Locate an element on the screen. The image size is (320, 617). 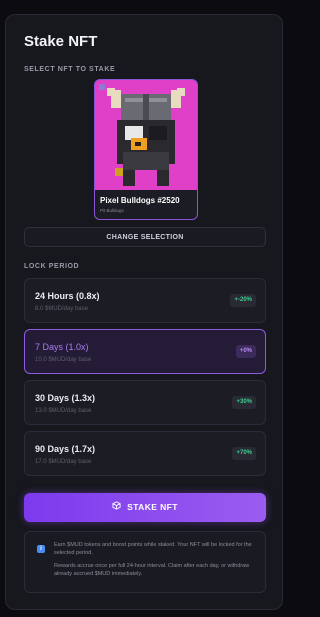
lock-period-label: LOCK PERIOD is located at coordinates (52, 266).